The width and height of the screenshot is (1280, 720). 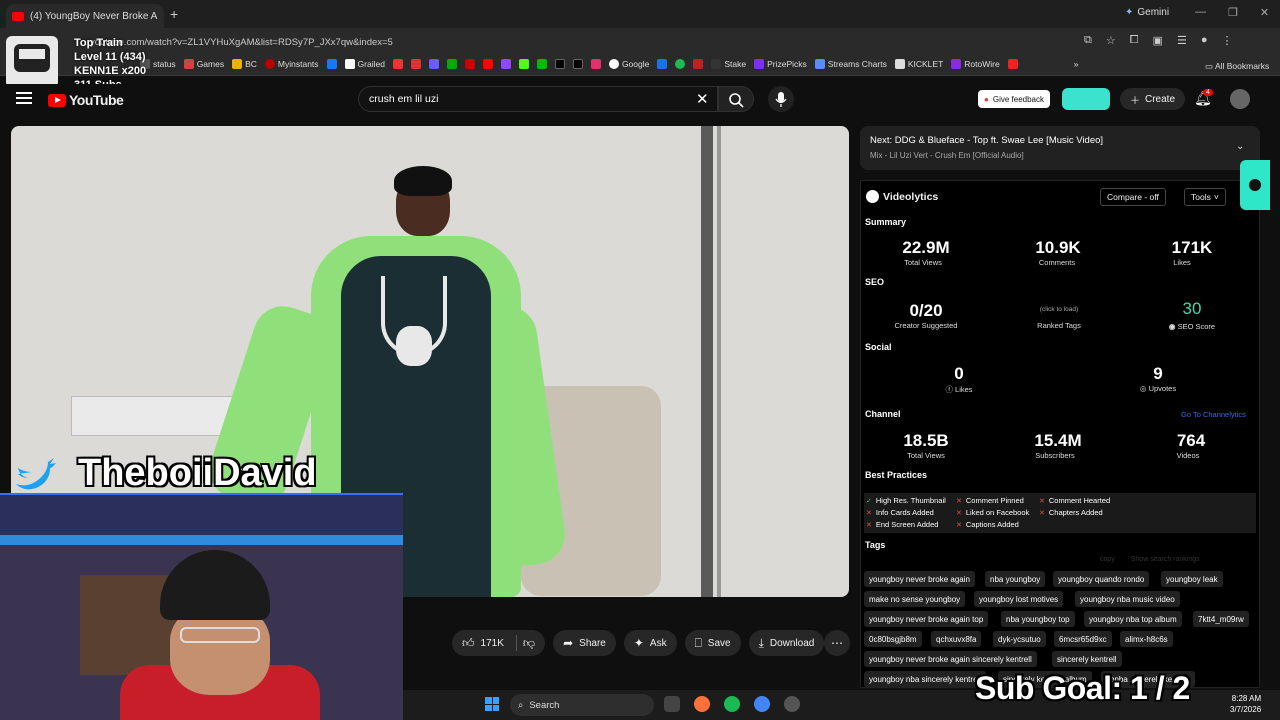 What do you see at coordinates (1226, 40) in the screenshot?
I see `kebab-menu-icon: ⋮` at bounding box center [1226, 40].